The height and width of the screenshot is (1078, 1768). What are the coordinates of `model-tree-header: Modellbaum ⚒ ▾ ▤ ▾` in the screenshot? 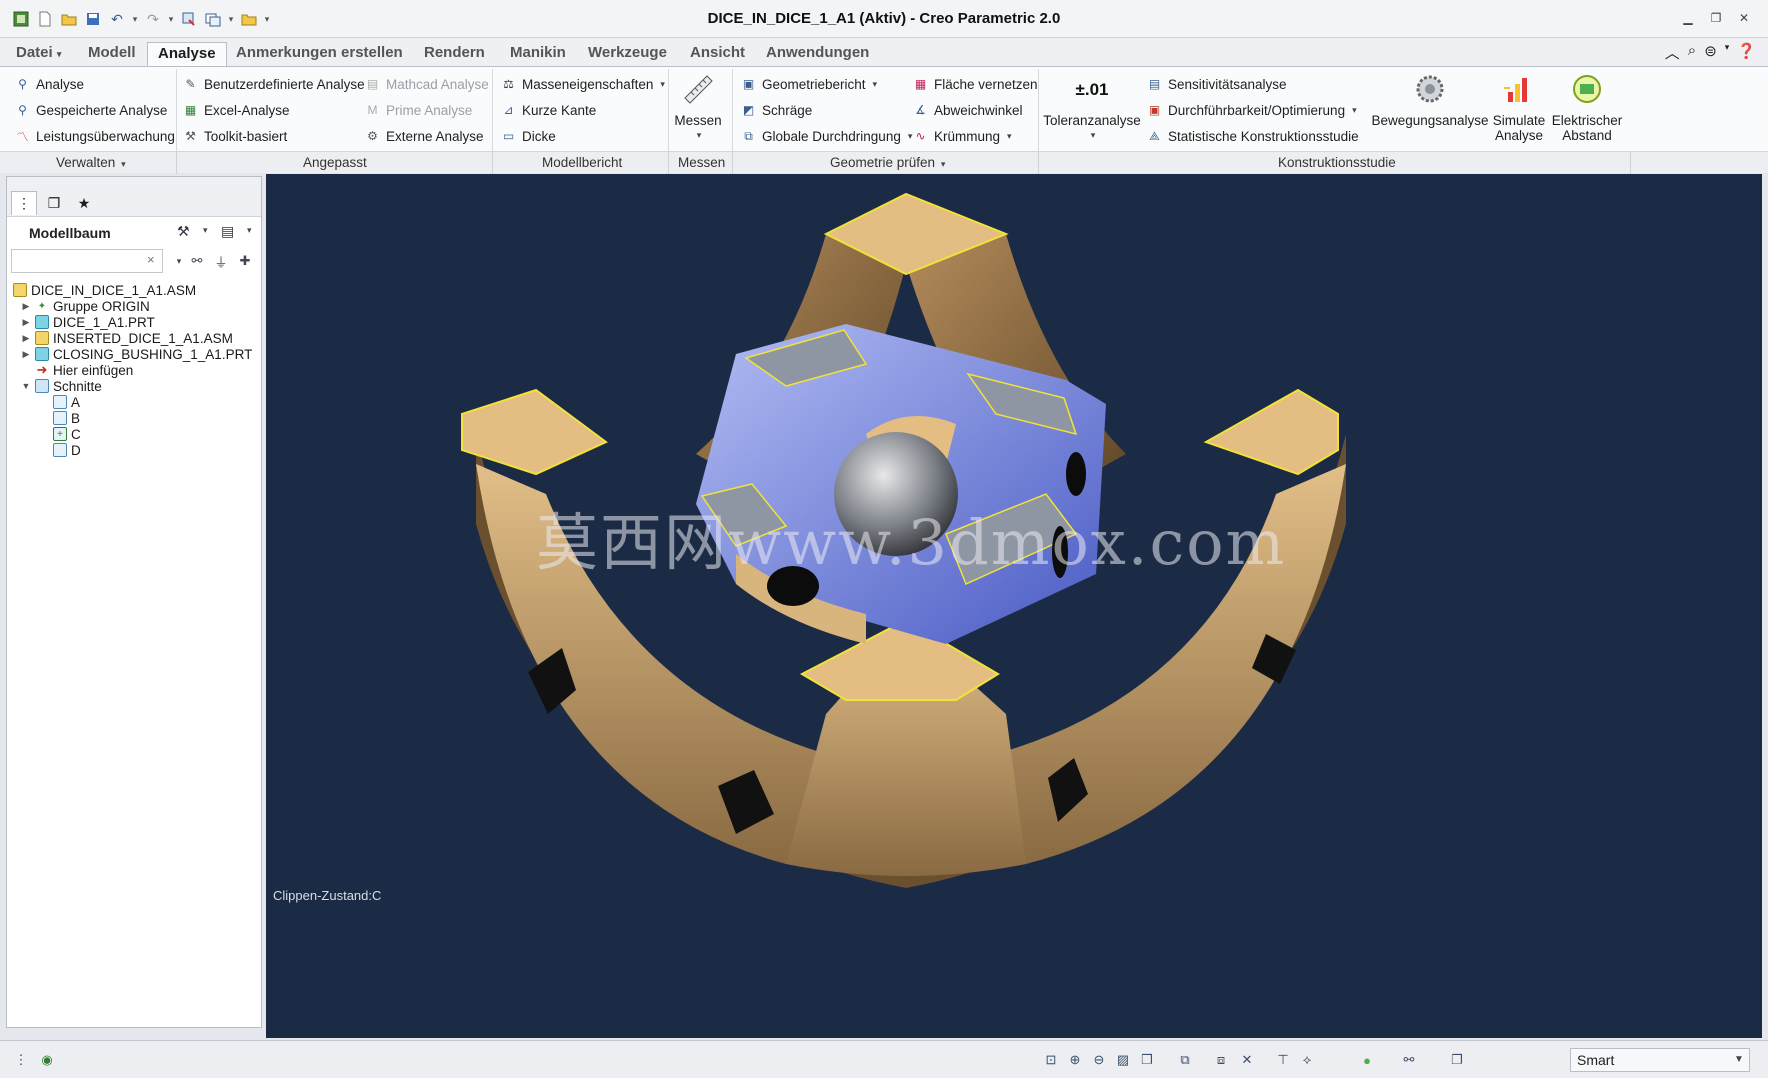 It's located at (134, 232).